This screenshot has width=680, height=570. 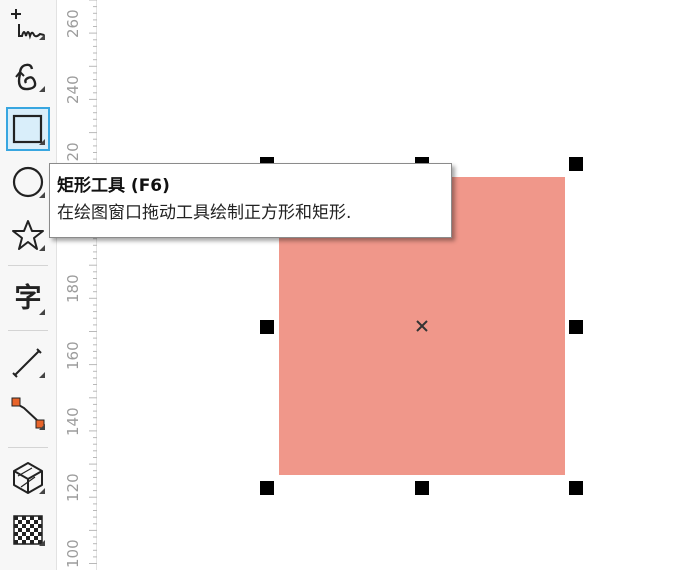 I want to click on ruler-label: 120, so click(x=73, y=488).